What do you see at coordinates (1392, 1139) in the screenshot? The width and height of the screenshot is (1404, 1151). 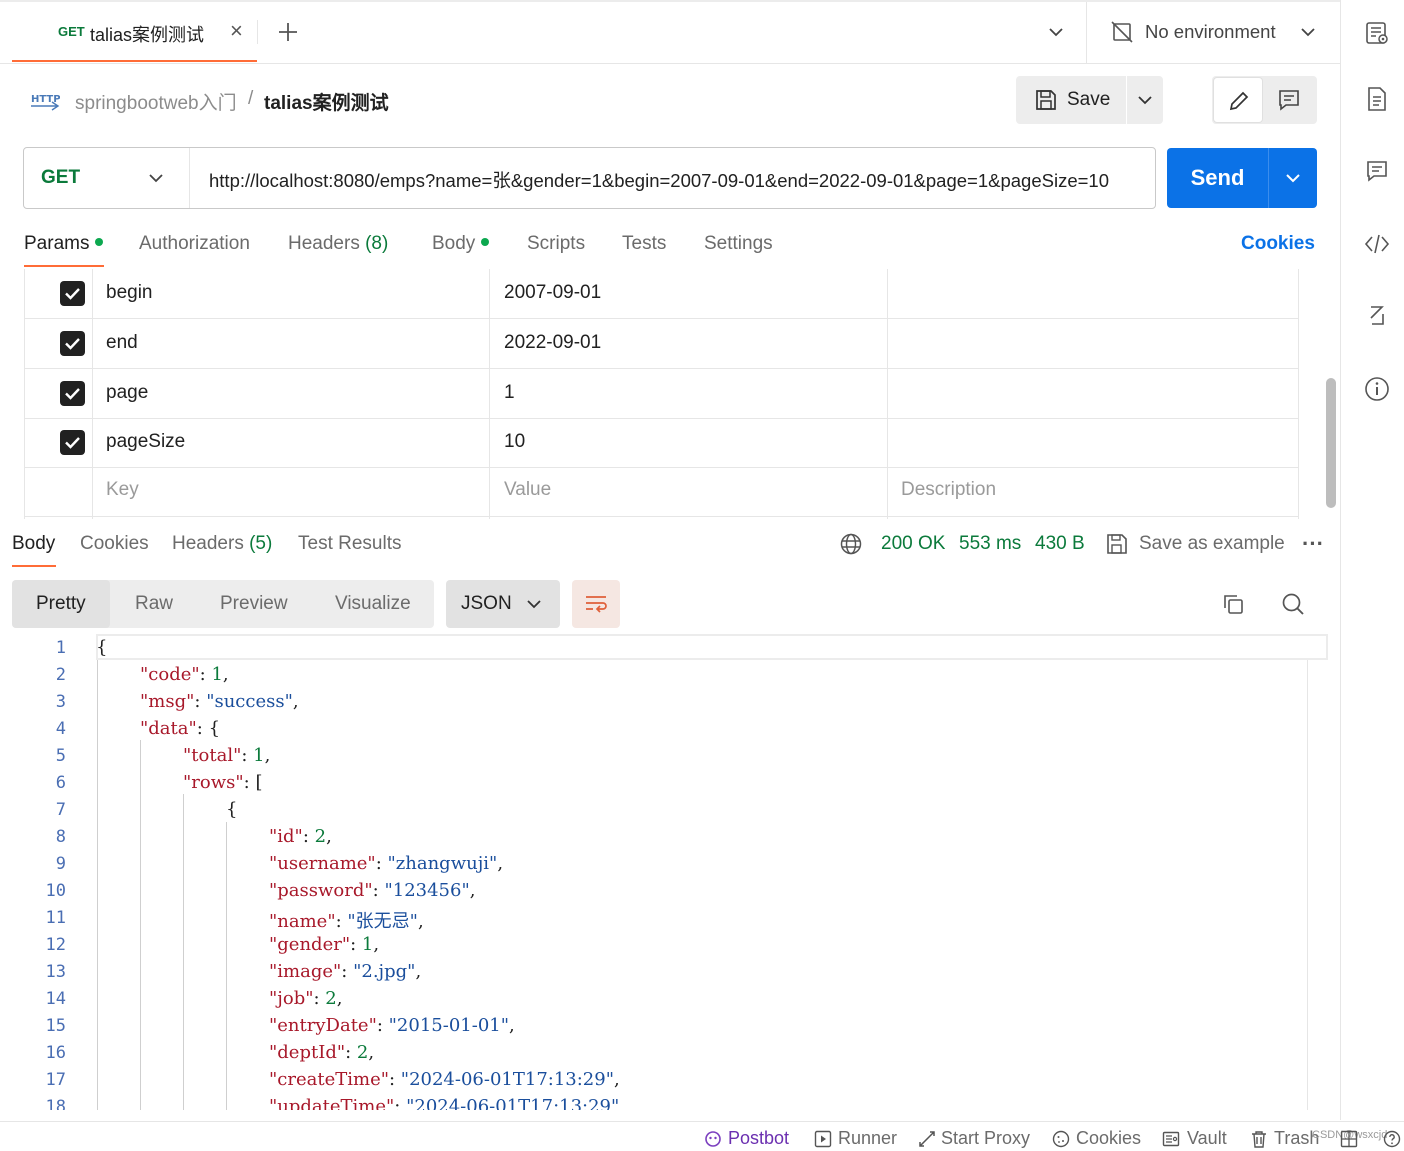 I see `help-icon` at bounding box center [1392, 1139].